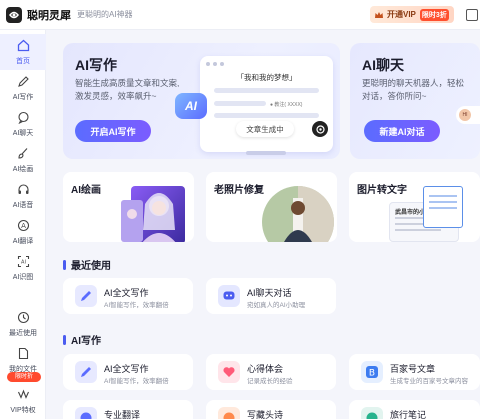  I want to click on sidebar-item-label: AI绘画, so click(23, 169).